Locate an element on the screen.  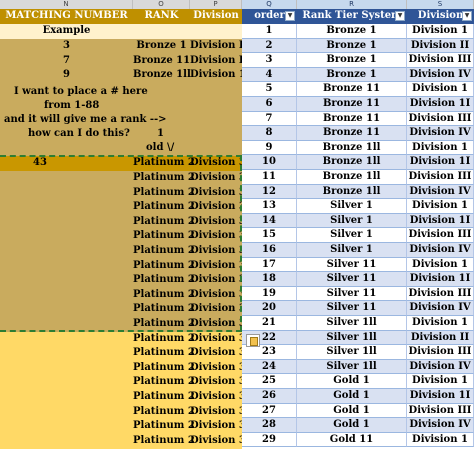
matching-number-header: MATCHING NUMBER is located at coordinates (66, 16).